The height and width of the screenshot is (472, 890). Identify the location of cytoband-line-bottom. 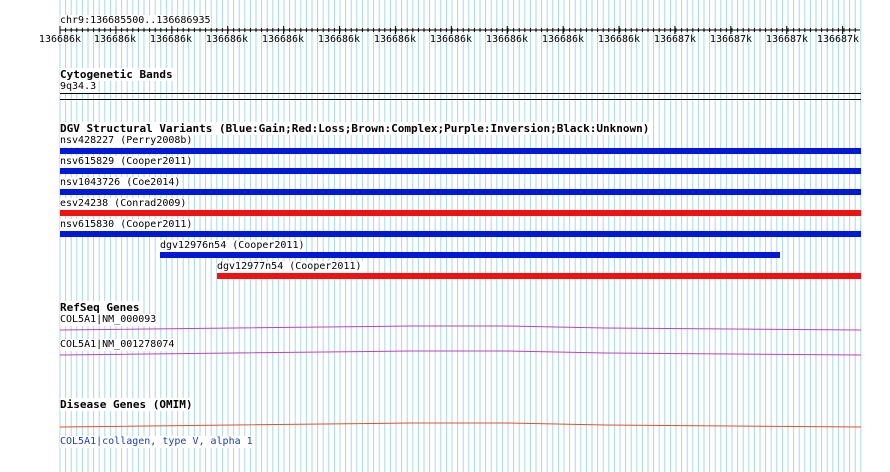
(460, 99).